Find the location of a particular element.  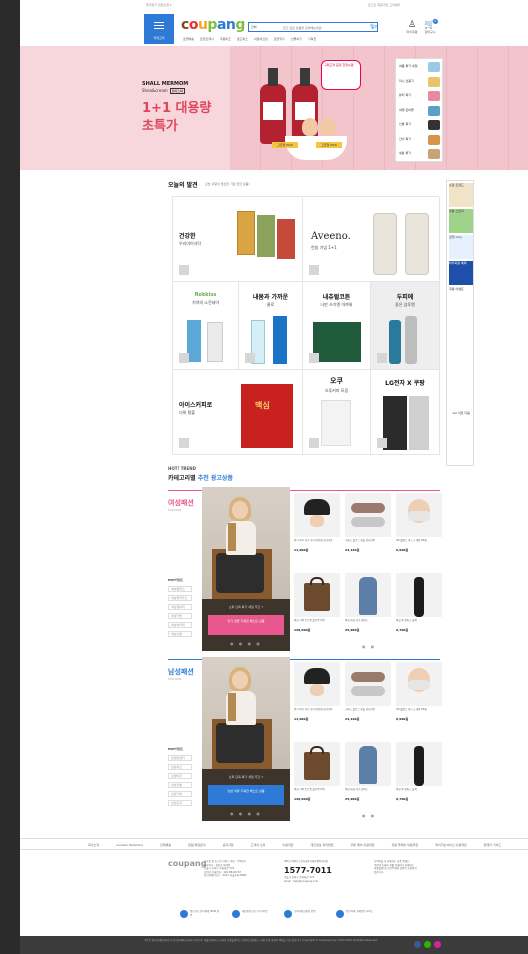

quick-link: 이달의신상 is located at coordinates (261, 39).